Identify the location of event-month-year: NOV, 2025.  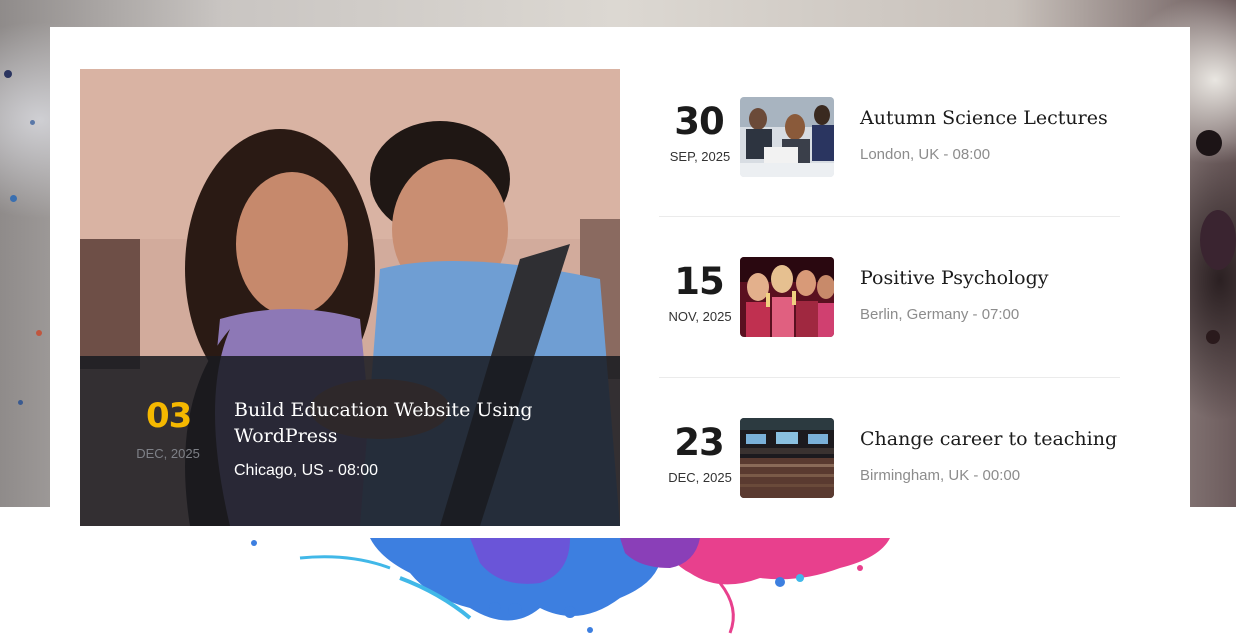
(700, 316).